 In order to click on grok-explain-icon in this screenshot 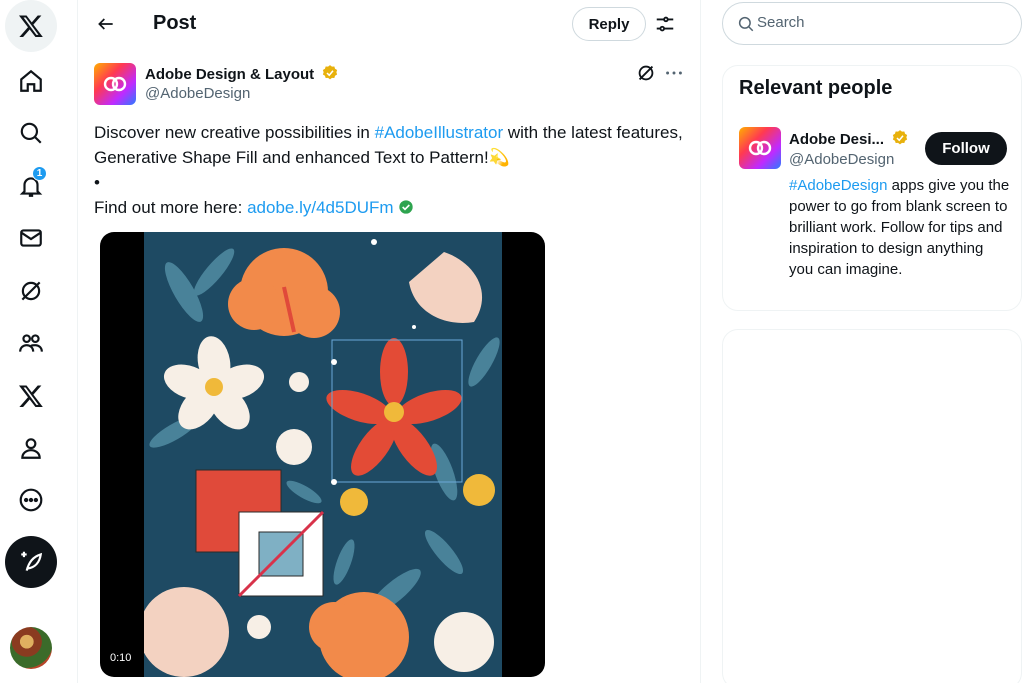, I will do `click(647, 74)`.